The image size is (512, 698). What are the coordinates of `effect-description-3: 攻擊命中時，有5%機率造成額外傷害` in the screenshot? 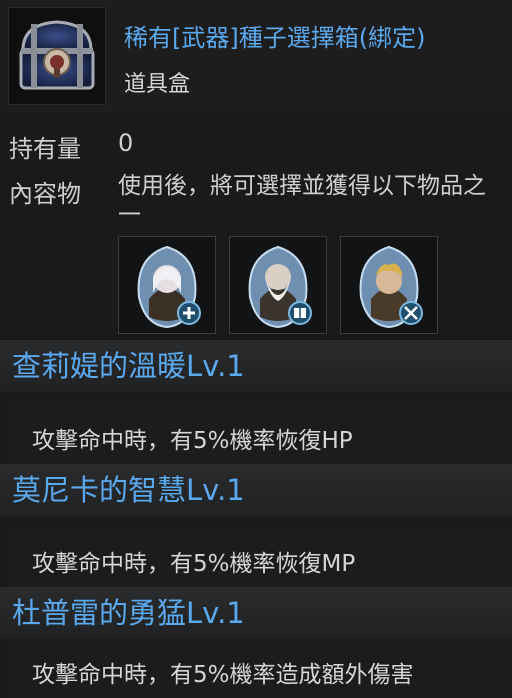 It's located at (260, 668).